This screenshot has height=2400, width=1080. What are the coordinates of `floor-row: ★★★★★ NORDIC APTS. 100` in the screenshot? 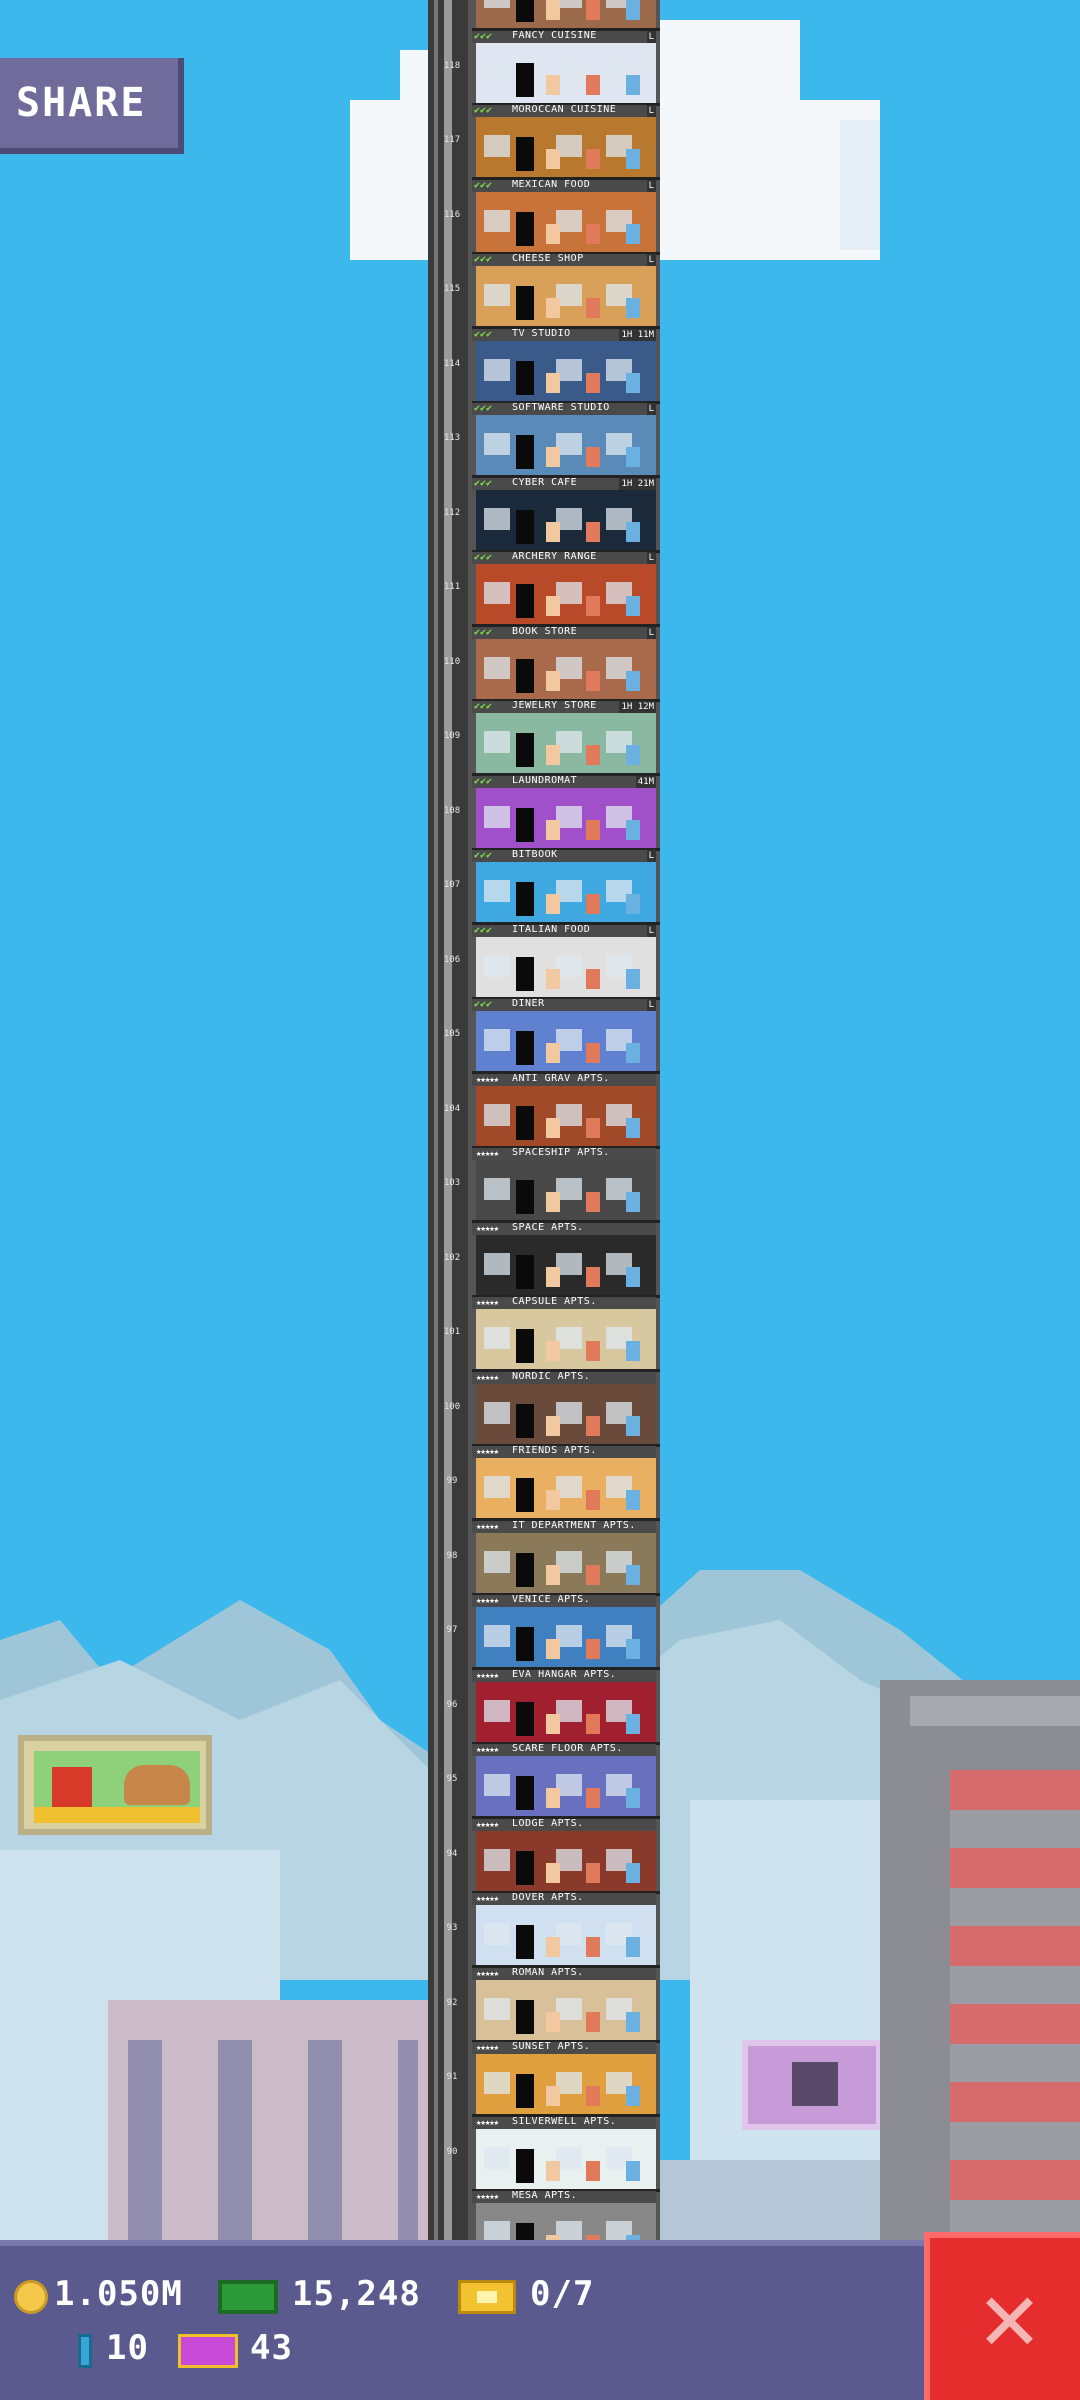 It's located at (544, 1409).